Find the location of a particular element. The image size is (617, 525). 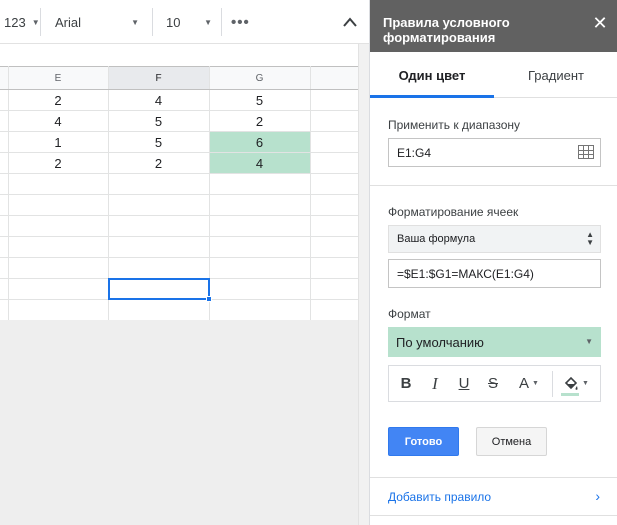

cell-f3: 5 is located at coordinates (159, 142).